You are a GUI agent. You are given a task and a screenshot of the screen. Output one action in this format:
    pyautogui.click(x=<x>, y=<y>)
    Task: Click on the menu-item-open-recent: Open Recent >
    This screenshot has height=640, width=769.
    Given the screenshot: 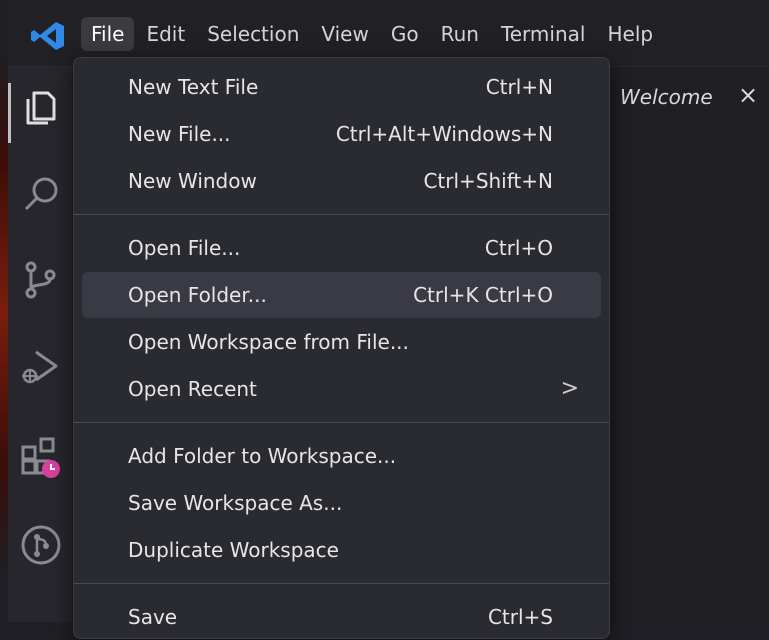 What is the action you would take?
    pyautogui.click(x=341, y=389)
    